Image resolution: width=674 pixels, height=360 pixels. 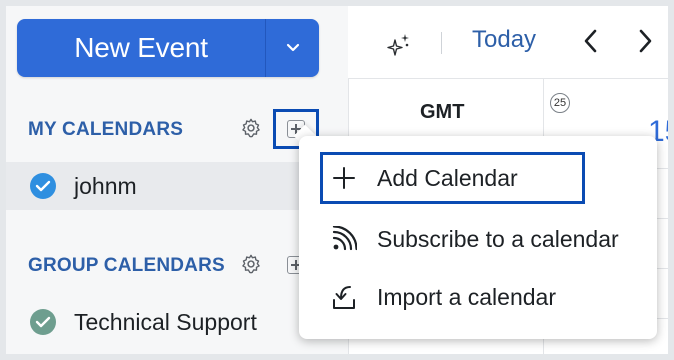 I want to click on calendar-label: johnm, so click(x=105, y=185).